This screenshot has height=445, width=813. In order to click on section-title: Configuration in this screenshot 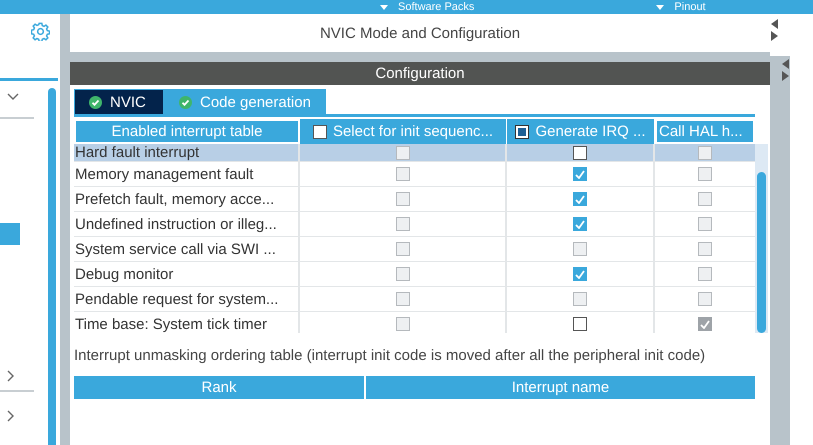, I will do `click(420, 73)`.